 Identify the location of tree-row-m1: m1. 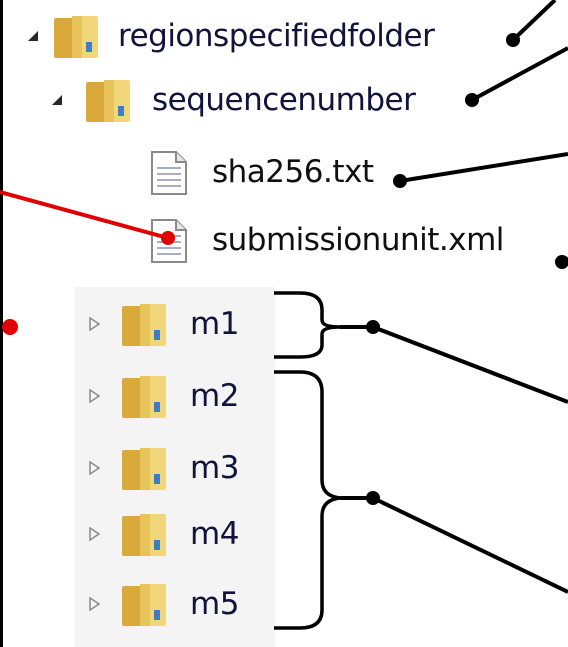
(284, 325).